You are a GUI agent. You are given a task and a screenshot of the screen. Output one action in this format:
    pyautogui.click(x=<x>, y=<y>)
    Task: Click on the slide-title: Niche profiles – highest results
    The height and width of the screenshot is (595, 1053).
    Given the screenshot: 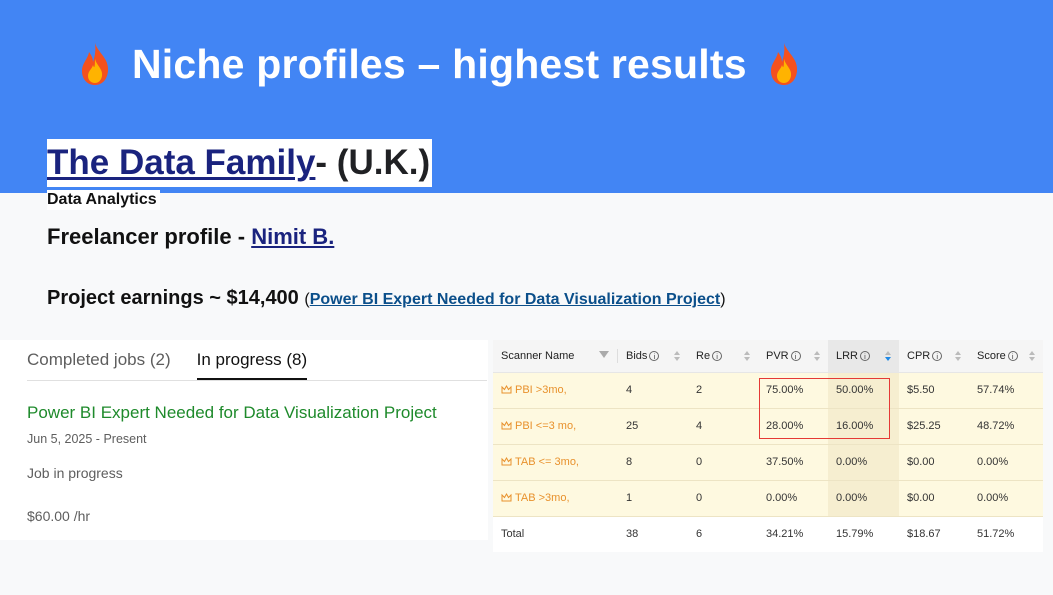 What is the action you would take?
    pyautogui.click(x=439, y=63)
    